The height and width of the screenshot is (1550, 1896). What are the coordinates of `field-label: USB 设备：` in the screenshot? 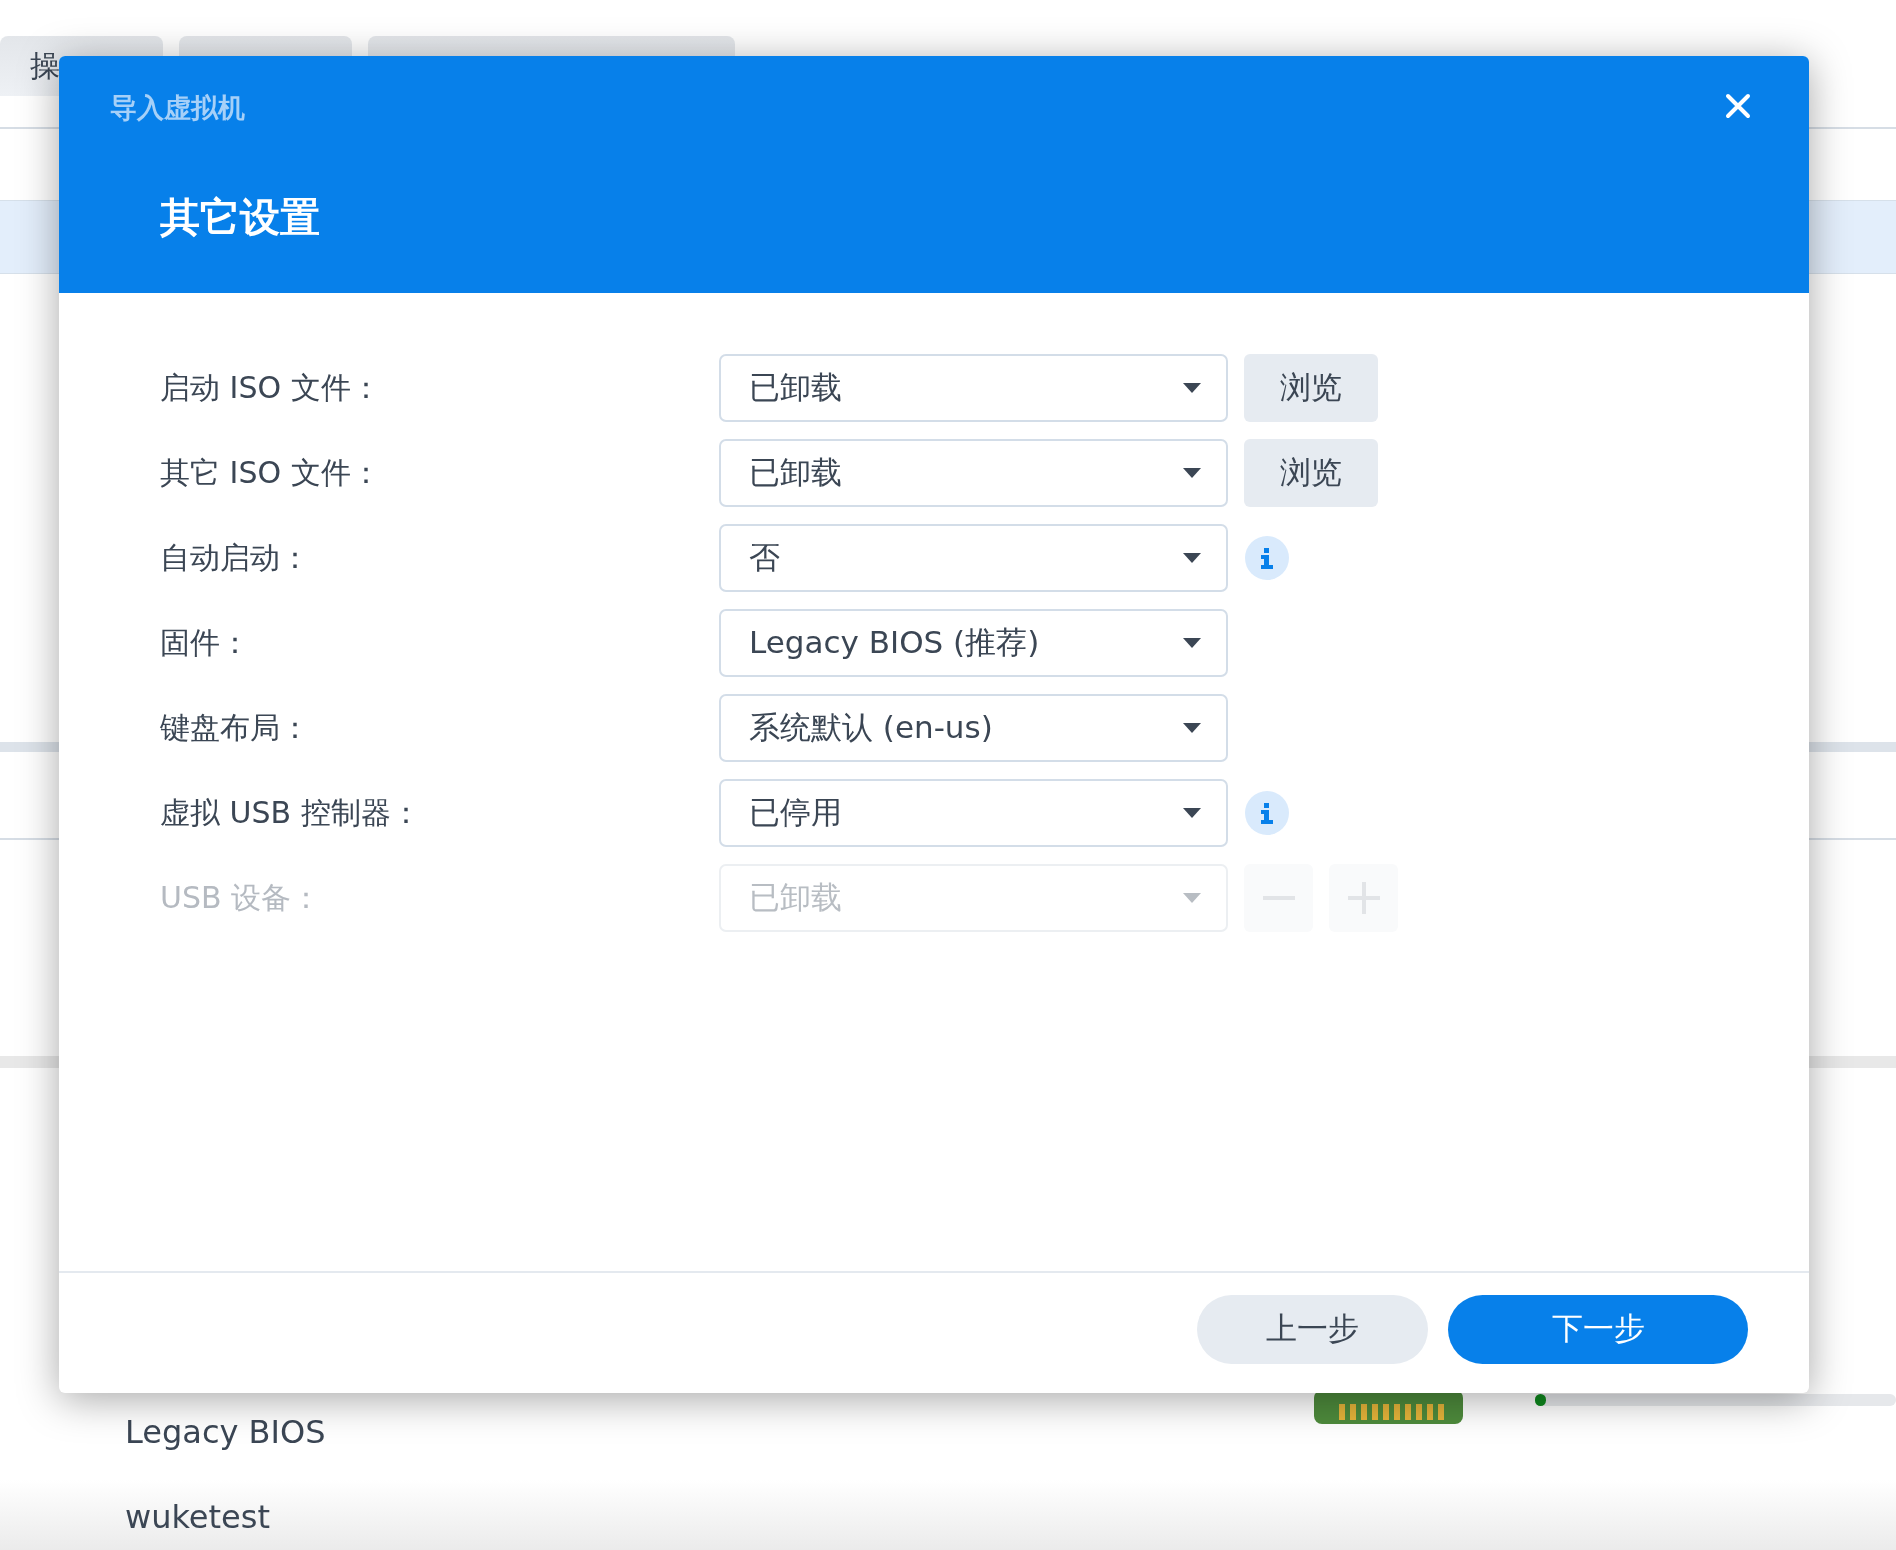 It's located at (241, 897).